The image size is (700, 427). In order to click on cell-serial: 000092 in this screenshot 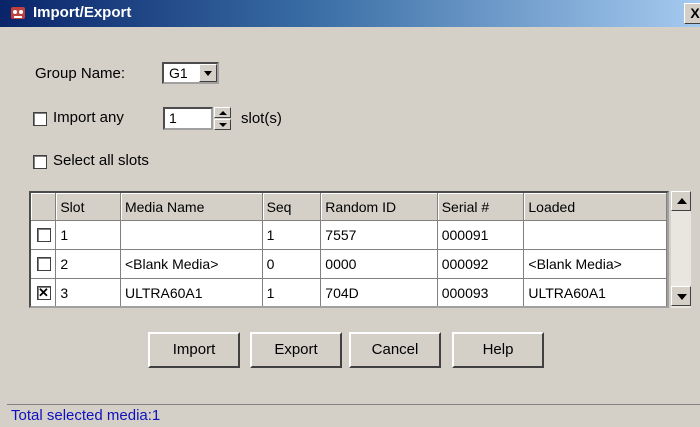, I will do `click(481, 264)`.